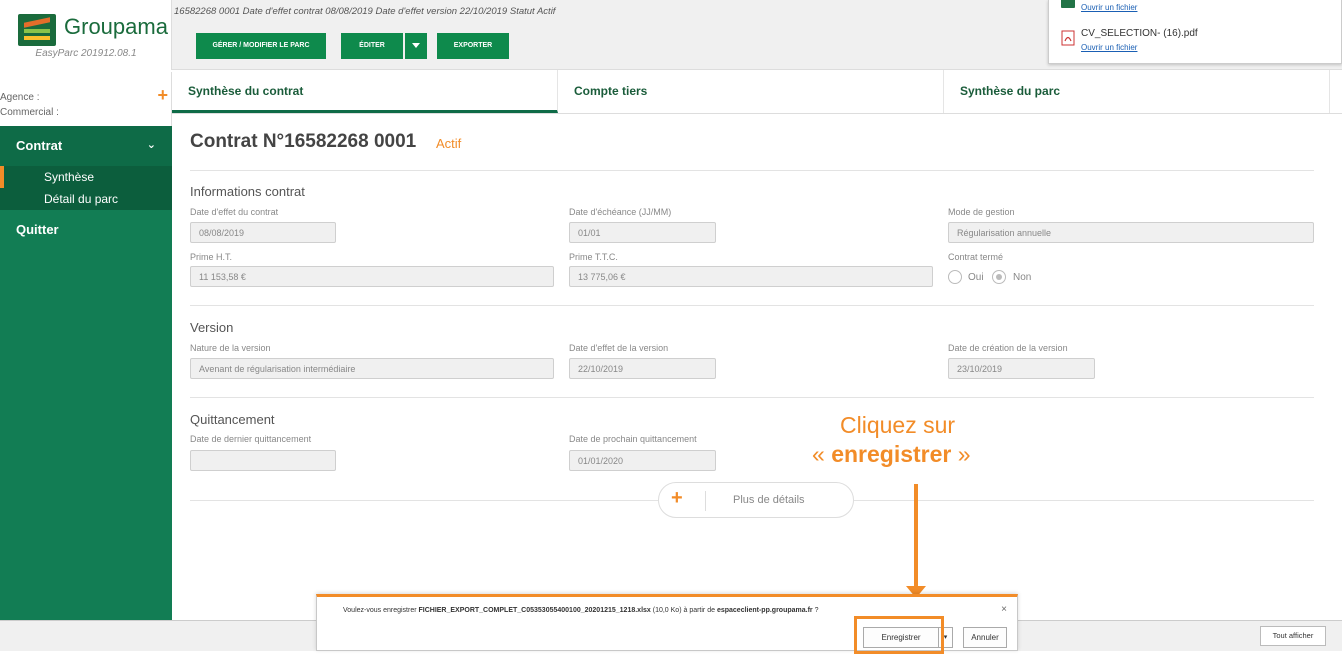 Image resolution: width=1342 pixels, height=654 pixels. What do you see at coordinates (86, 146) in the screenshot?
I see `sidebar-item-contrat: Contrat ⌄` at bounding box center [86, 146].